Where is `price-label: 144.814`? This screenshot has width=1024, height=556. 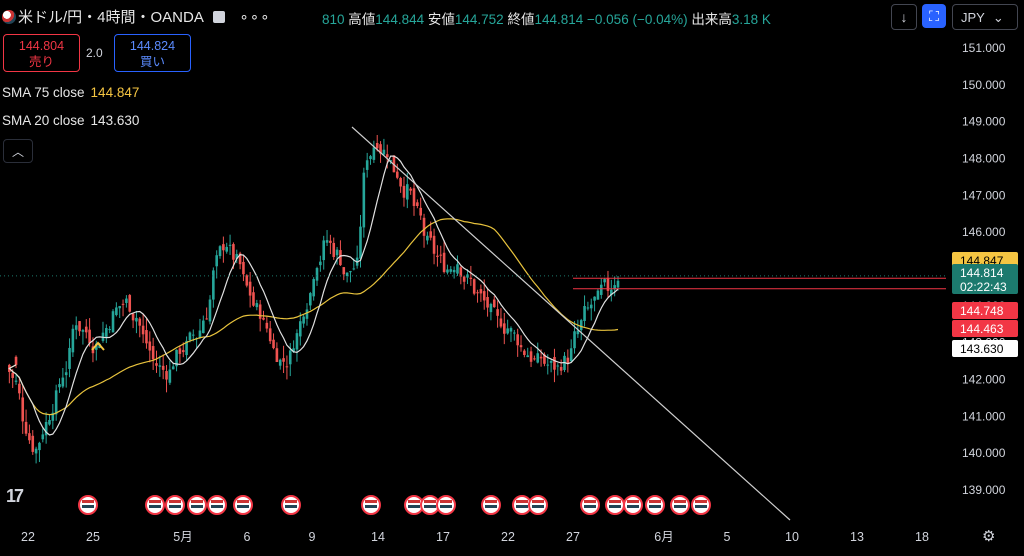
price-label: 144.814 is located at coordinates (982, 273).